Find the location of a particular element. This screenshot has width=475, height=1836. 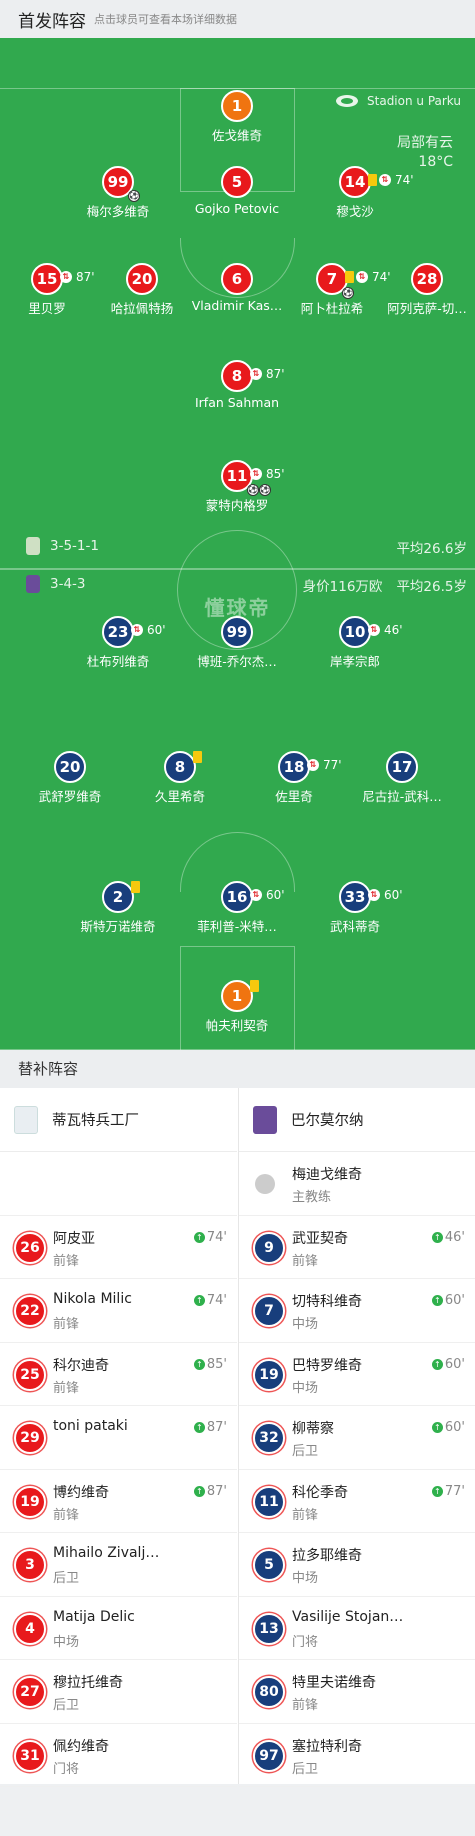

home-player: 99 ⚽ 梅尔多维奇 is located at coordinates (118, 193).